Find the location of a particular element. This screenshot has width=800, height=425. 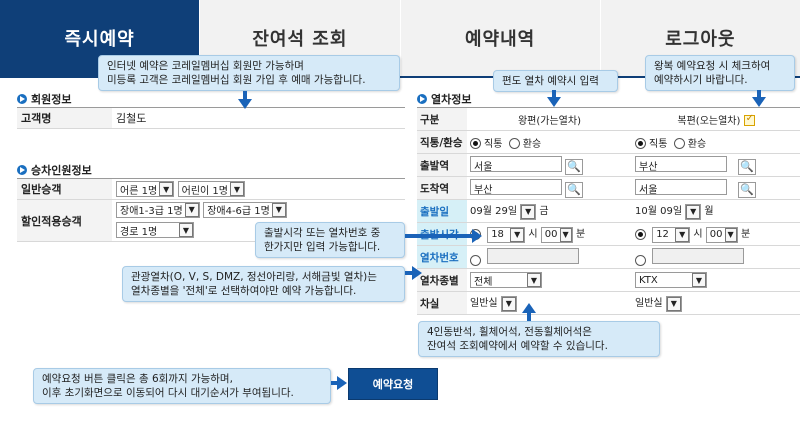

trainno-input-out is located at coordinates (533, 255).